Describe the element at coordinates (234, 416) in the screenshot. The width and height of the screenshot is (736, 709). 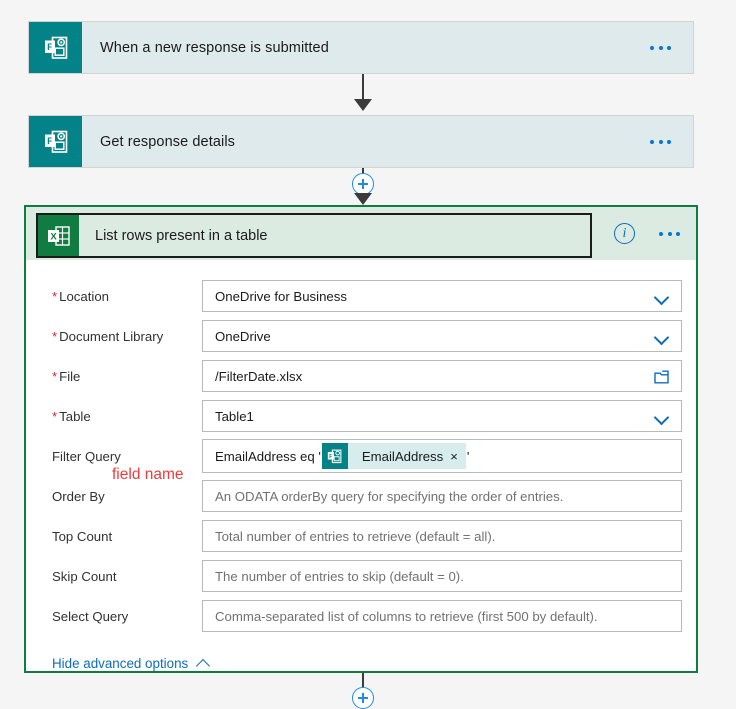
I see `table-value: Table1` at that location.